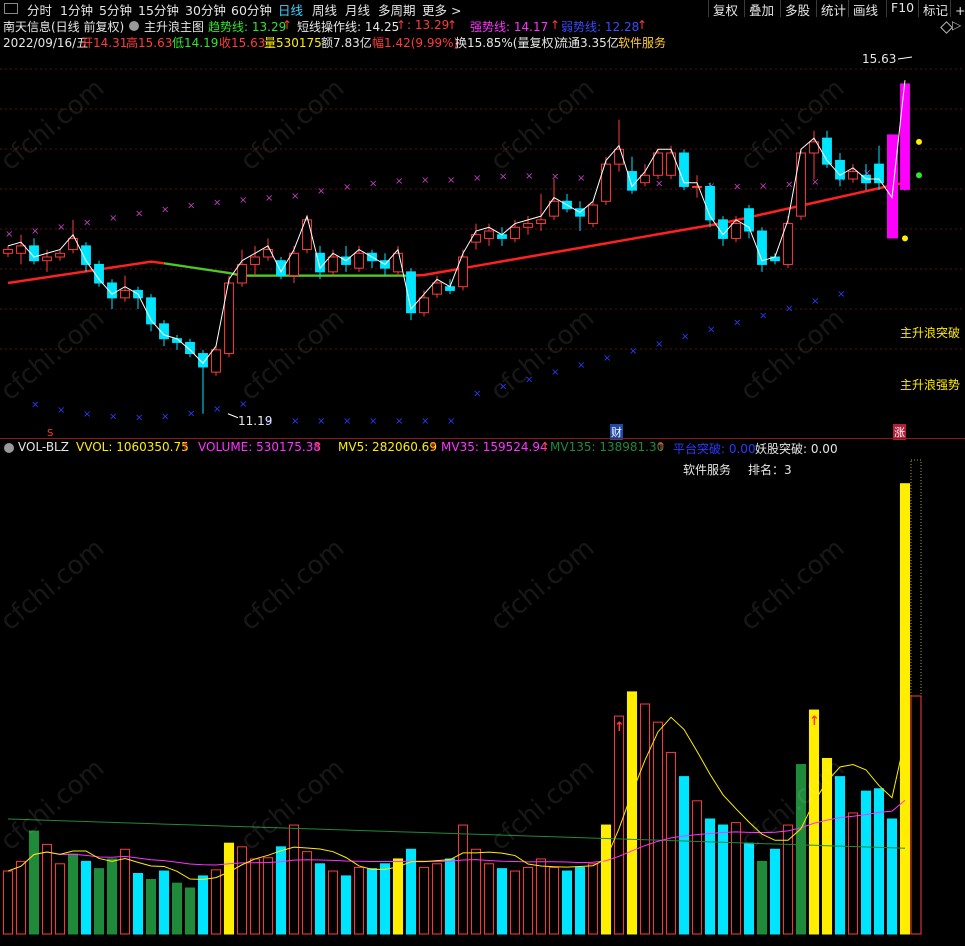 This screenshot has width=965, height=946. What do you see at coordinates (452, 25) in the screenshot?
I see `value3-arrow-icon: ↑` at bounding box center [452, 25].